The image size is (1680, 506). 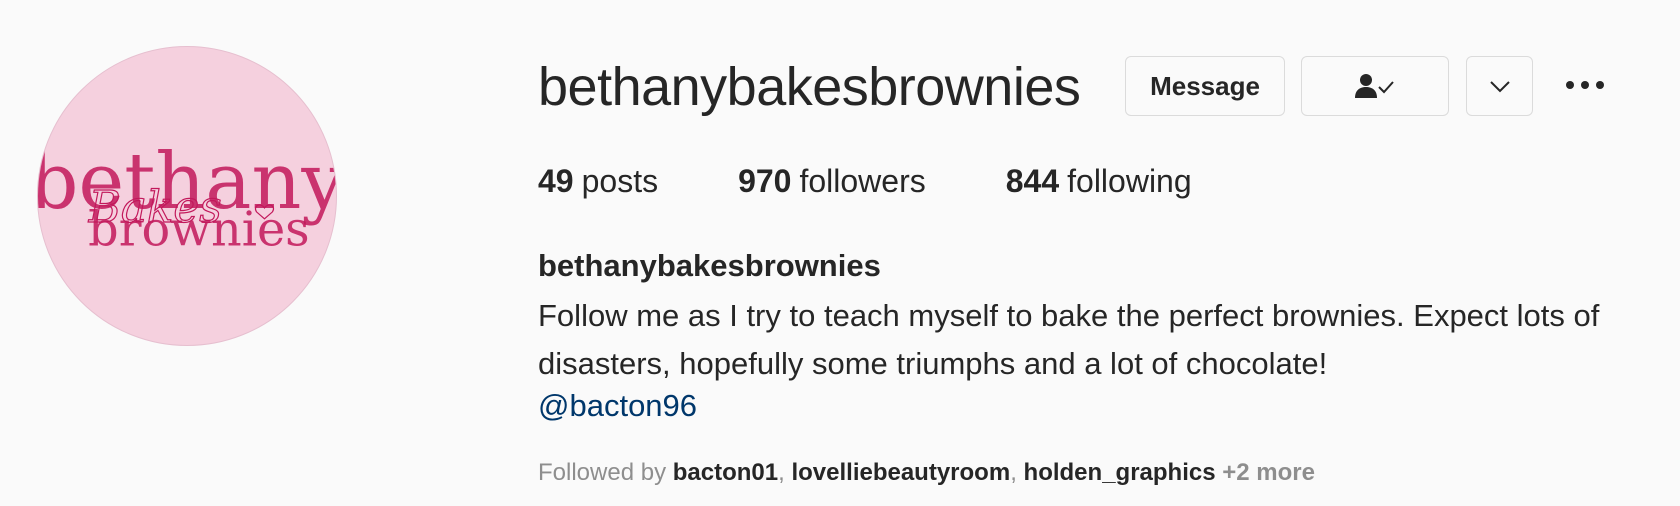 I want to click on followed-by-more: +2 more, so click(x=1268, y=472).